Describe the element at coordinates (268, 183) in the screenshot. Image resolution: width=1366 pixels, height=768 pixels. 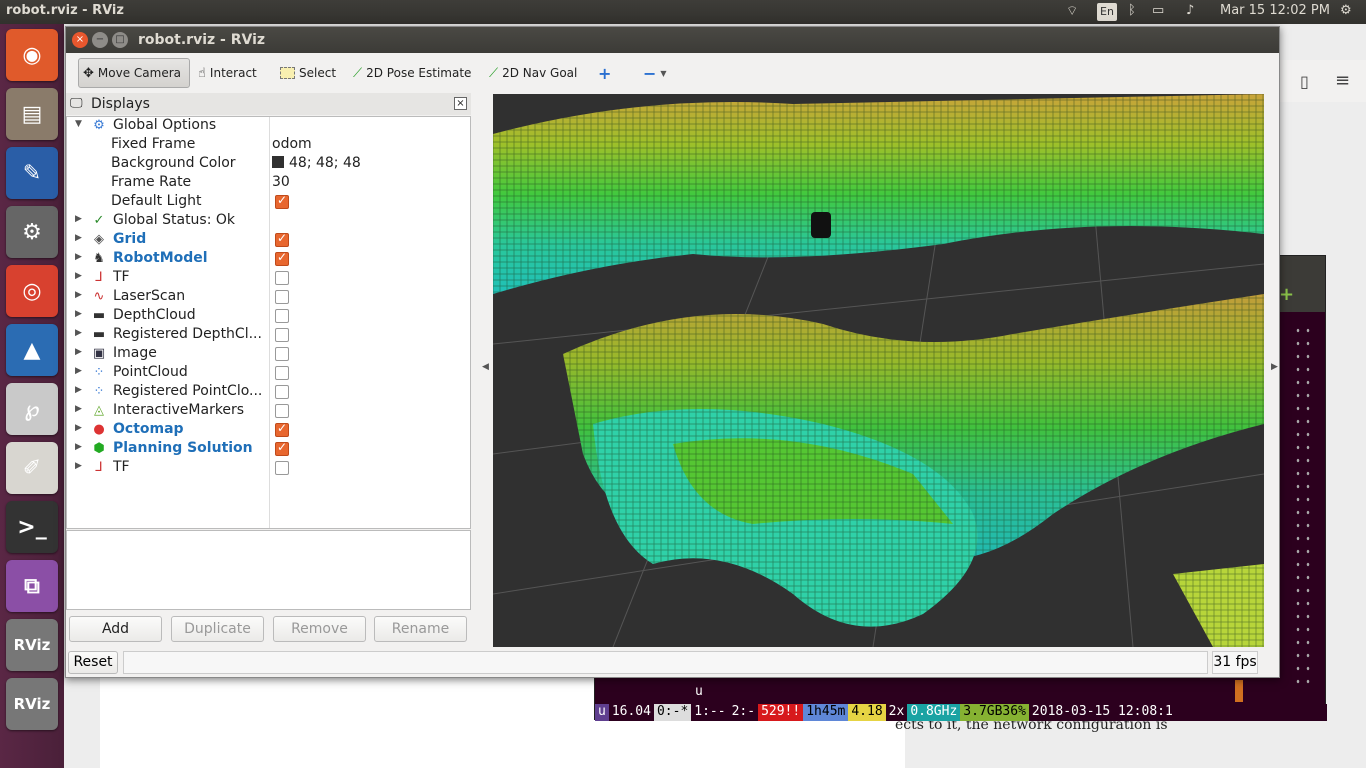
I see `frame-rate-row: Frame Rate 30` at that location.